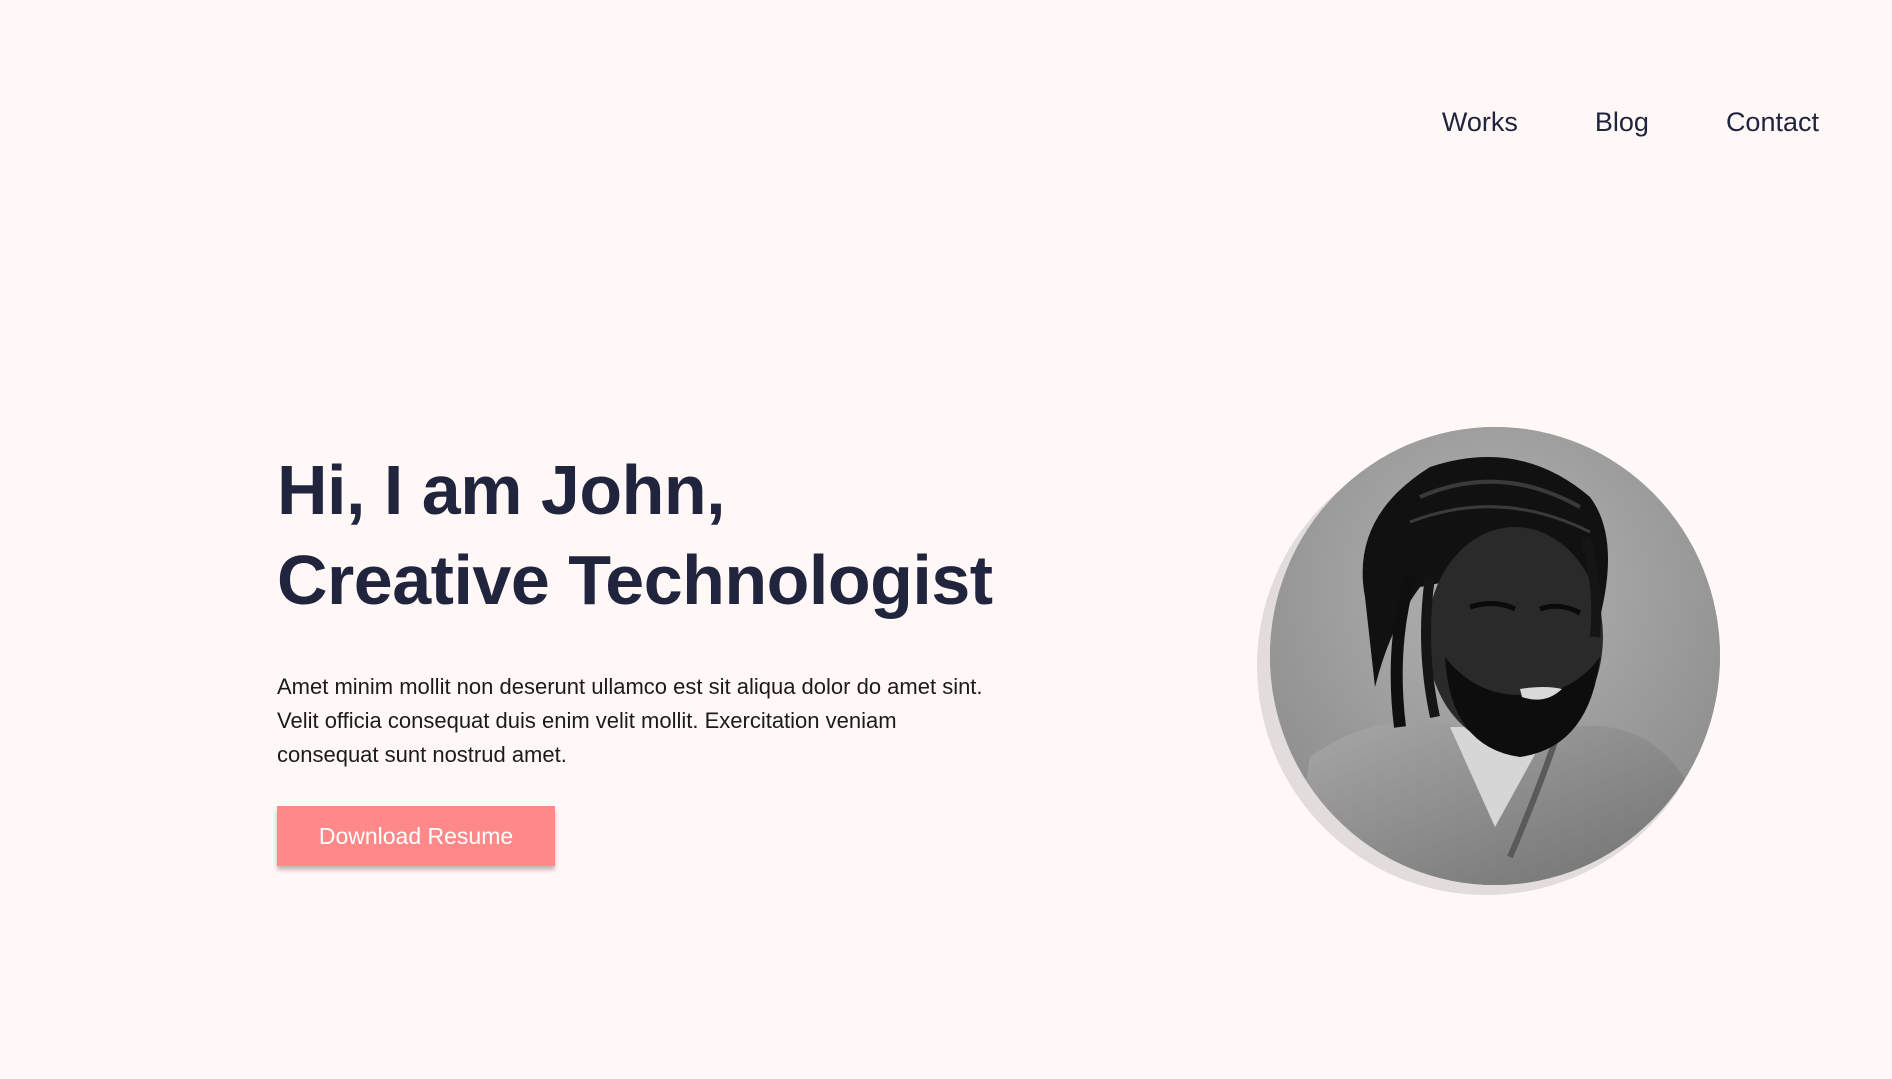  I want to click on portrait-photo-icon, so click(1495, 656).